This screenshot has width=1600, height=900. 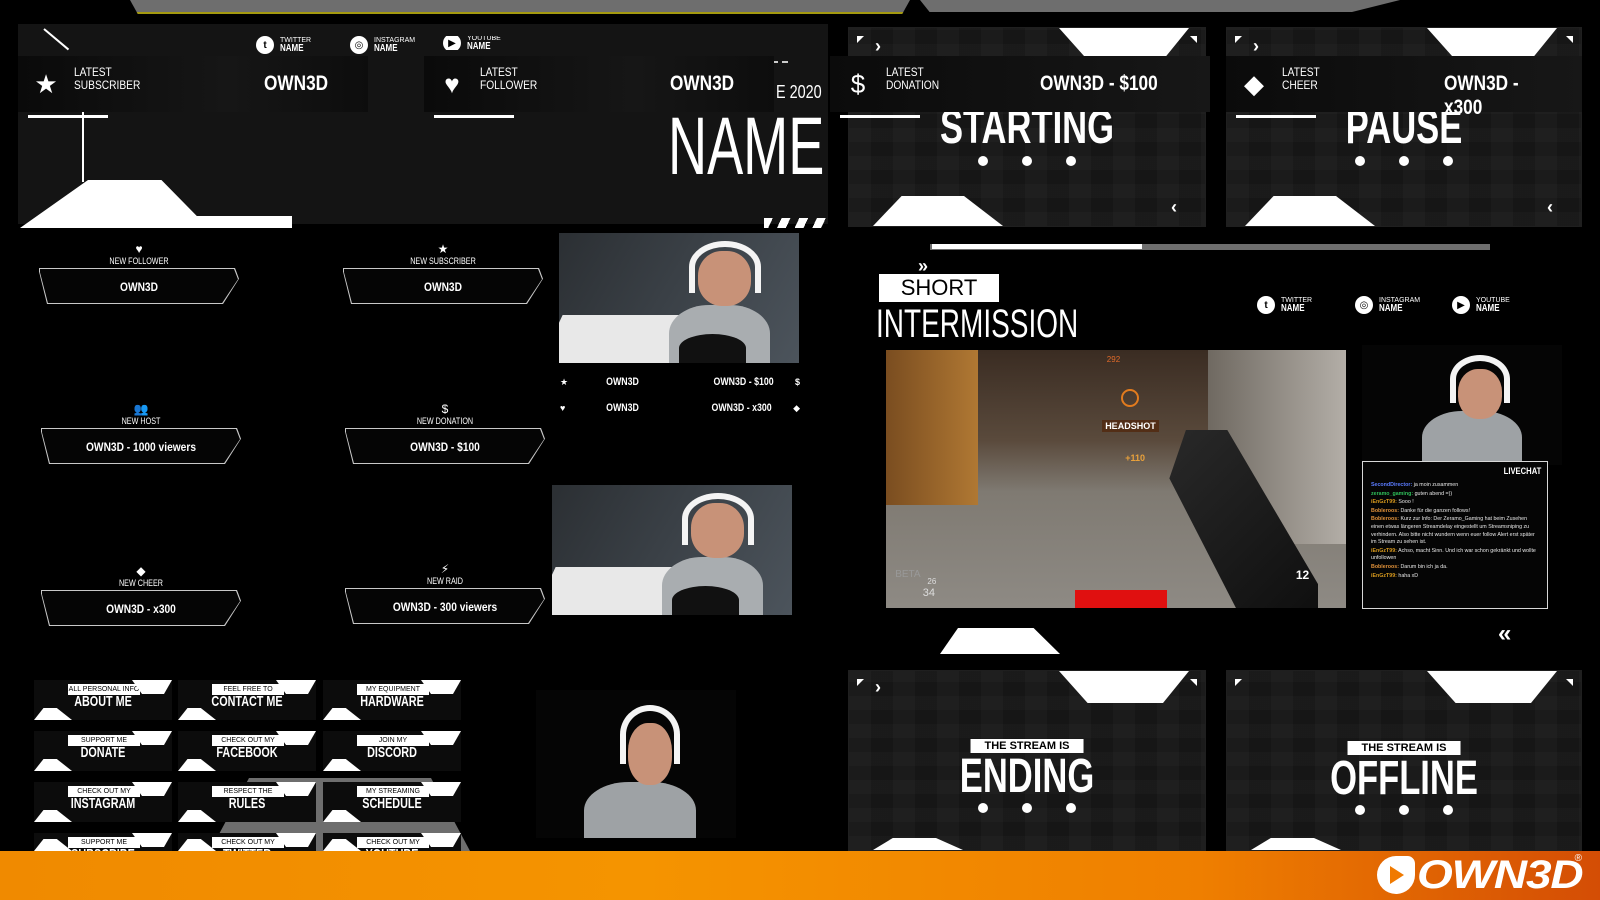 I want to click on top-social-twitter: t TWITTER NAME, so click(x=283, y=45).